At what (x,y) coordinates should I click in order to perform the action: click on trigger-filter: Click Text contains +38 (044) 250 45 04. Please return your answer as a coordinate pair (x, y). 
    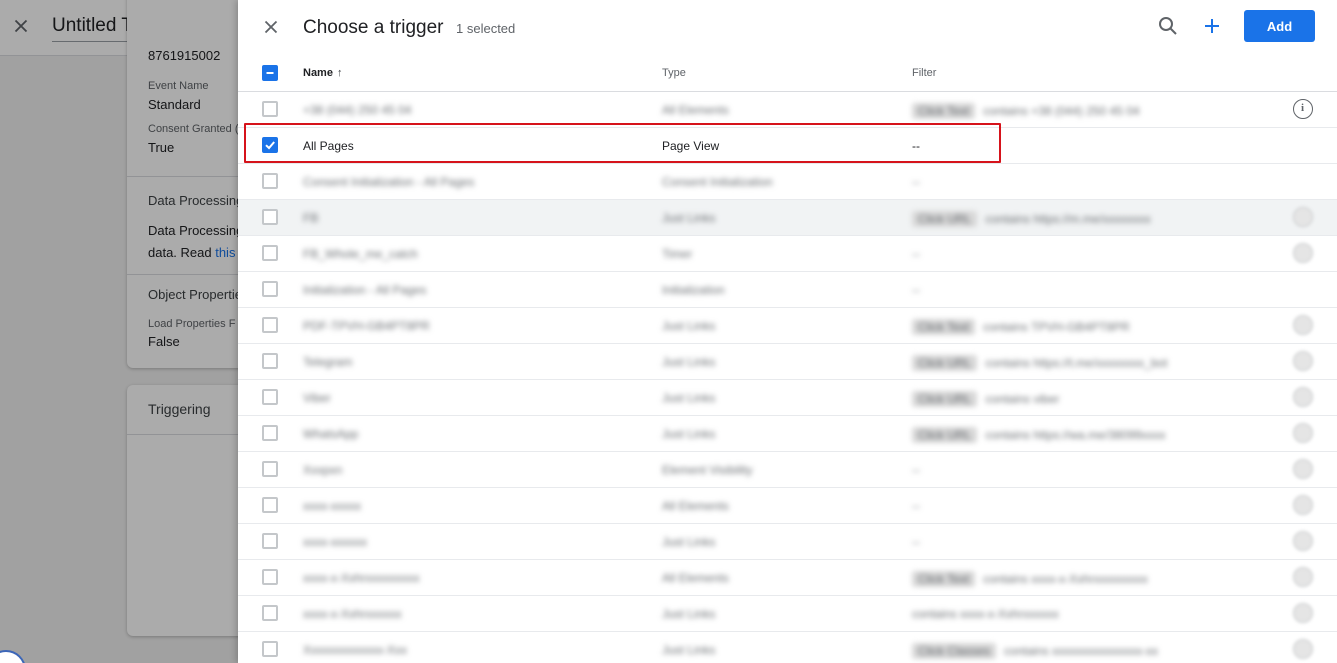
    Looking at the image, I should click on (1026, 111).